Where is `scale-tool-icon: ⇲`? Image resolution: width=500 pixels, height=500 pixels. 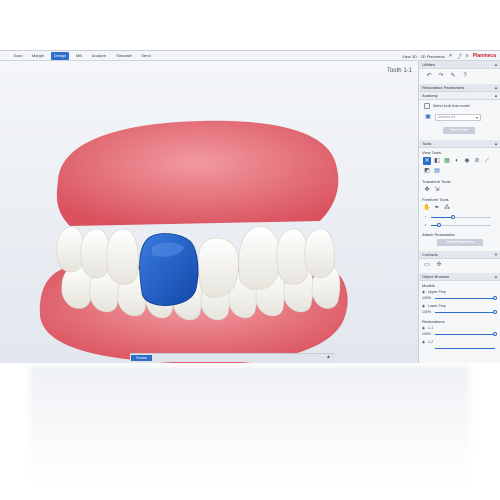 scale-tool-icon: ⇲ is located at coordinates (437, 190).